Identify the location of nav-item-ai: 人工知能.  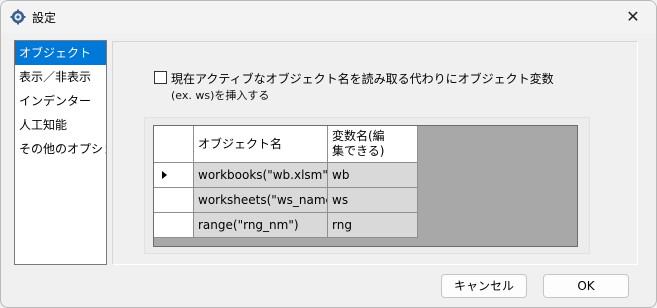
(60, 125).